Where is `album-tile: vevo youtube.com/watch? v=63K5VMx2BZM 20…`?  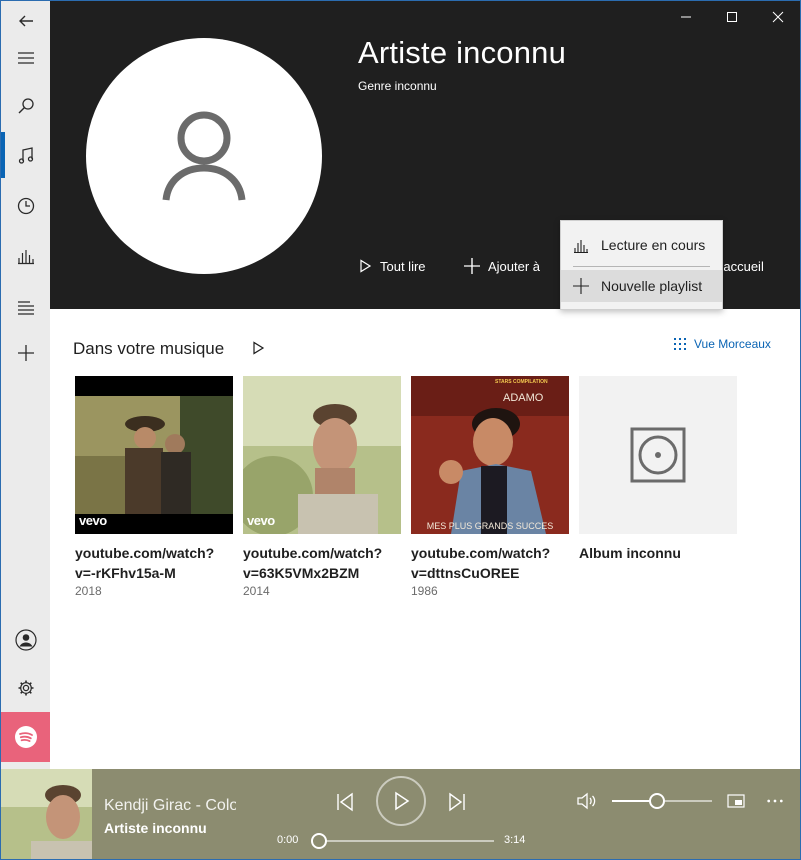 album-tile: vevo youtube.com/watch? v=63K5VMx2BZM 20… is located at coordinates (322, 487).